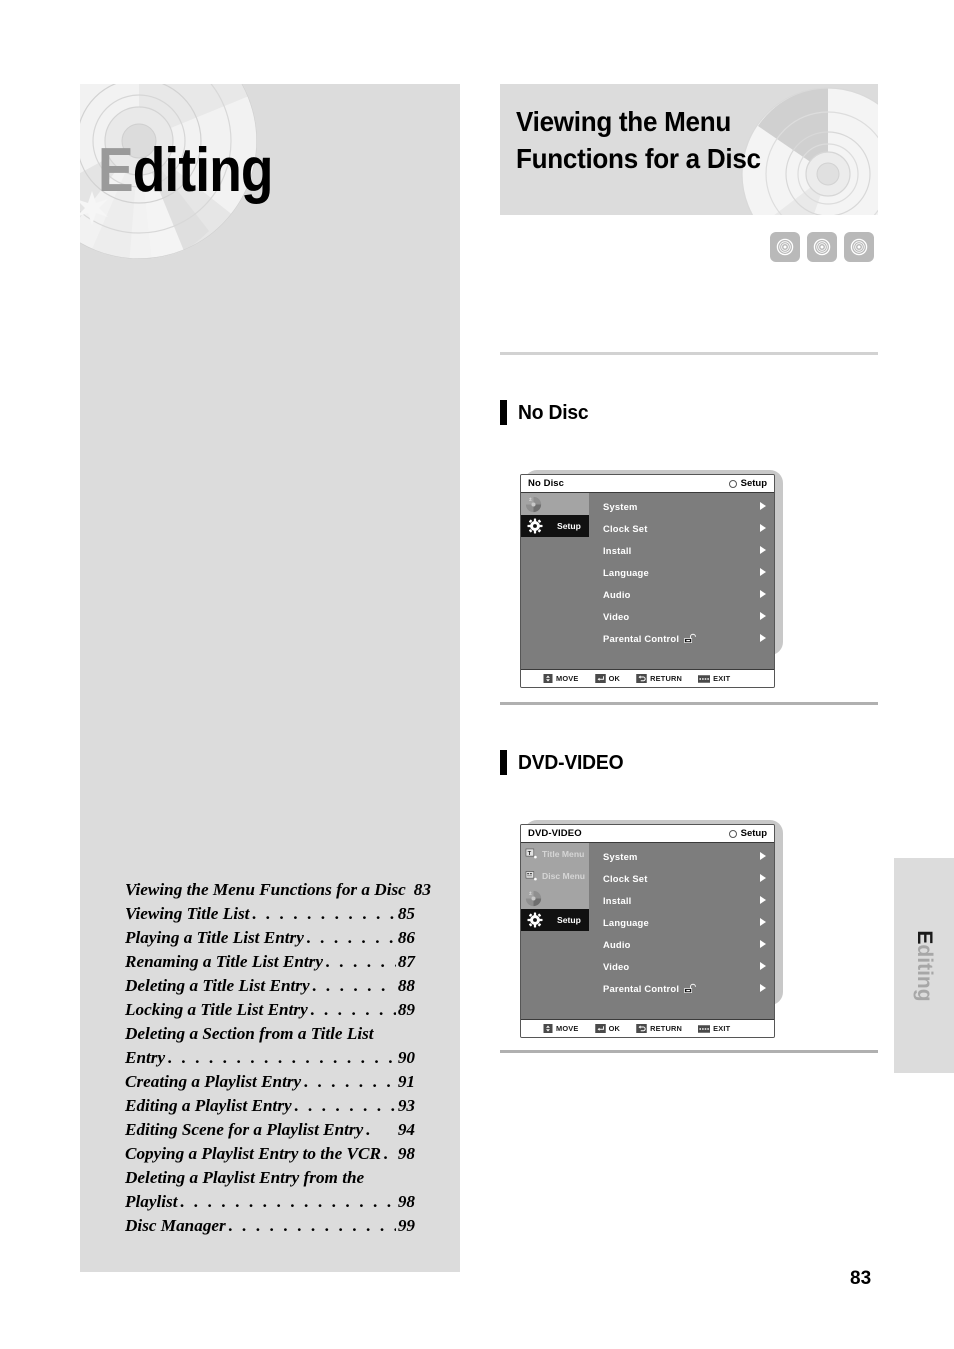 The height and width of the screenshot is (1349, 954). Describe the element at coordinates (924, 965) in the screenshot. I see `chapter-side-tab: Editing` at that location.